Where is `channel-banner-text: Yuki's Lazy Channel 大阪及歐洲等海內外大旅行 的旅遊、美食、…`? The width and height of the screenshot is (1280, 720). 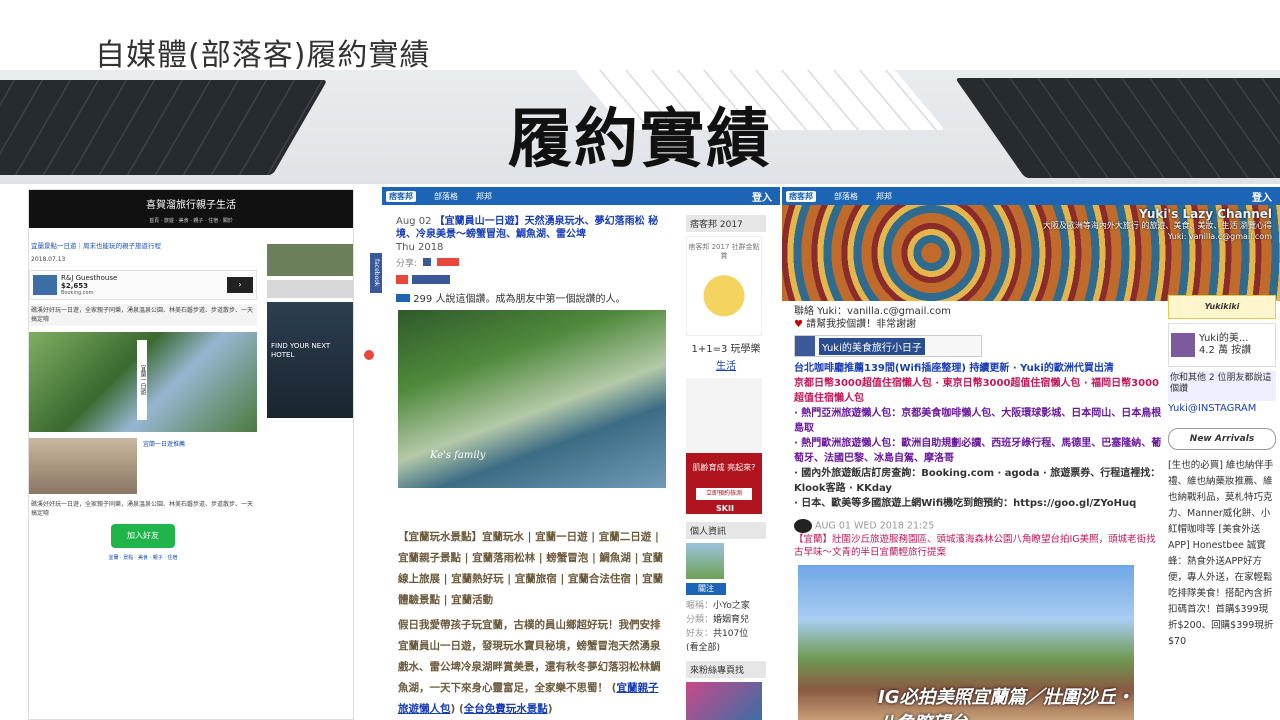 channel-banner-text: Yuki's Lazy Channel 大阪及歐洲等海內外大旅行 的旅遊、美食、… is located at coordinates (1152, 224).